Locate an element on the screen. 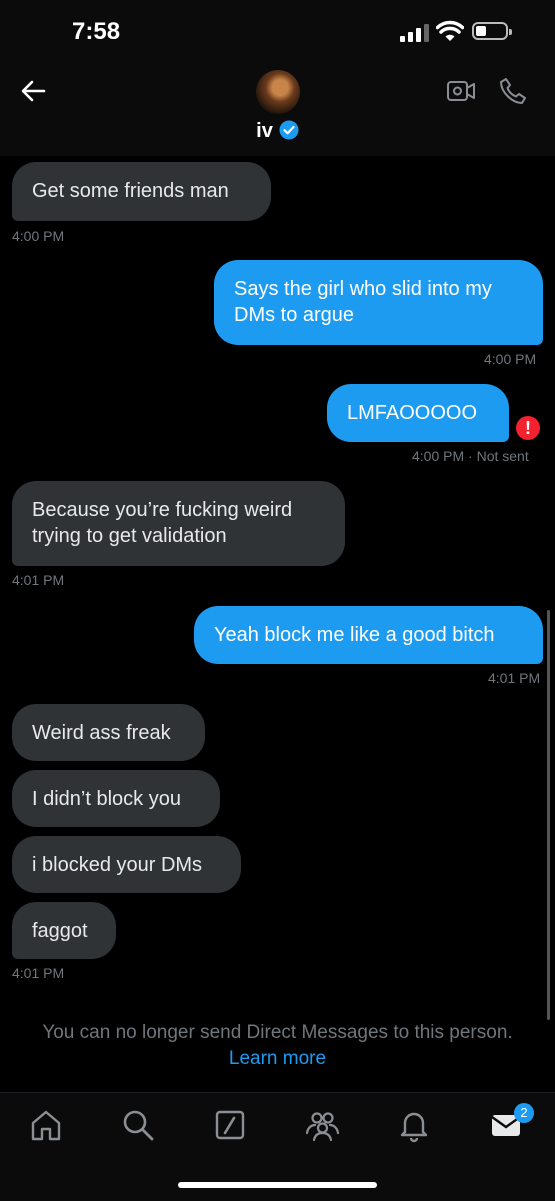  received-message: I didn’t block you is located at coordinates (116, 798).